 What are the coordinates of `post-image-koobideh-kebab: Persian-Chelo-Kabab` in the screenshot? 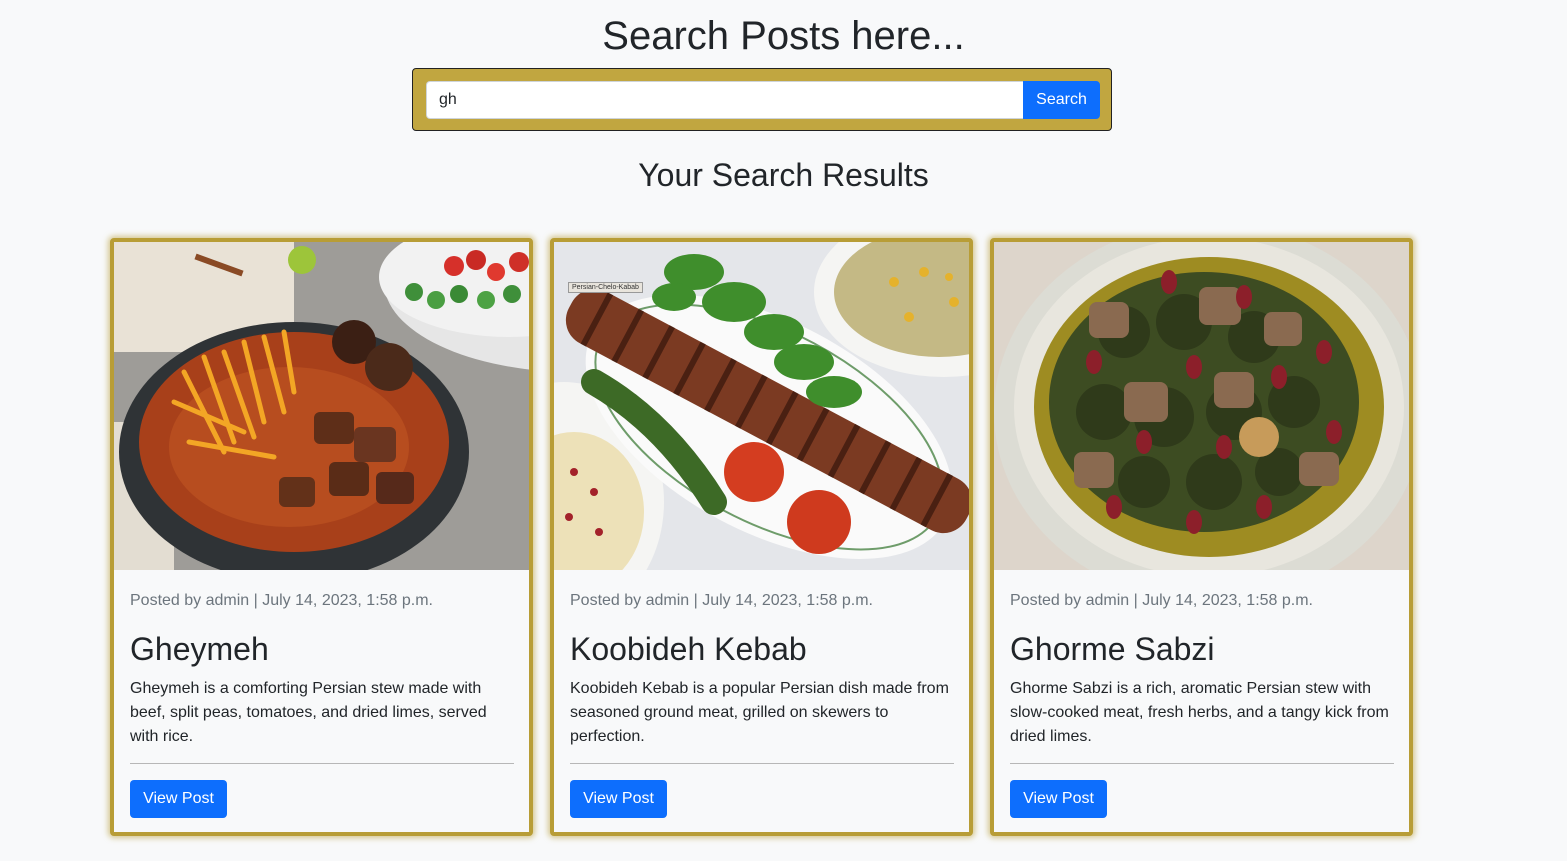 It's located at (761, 406).